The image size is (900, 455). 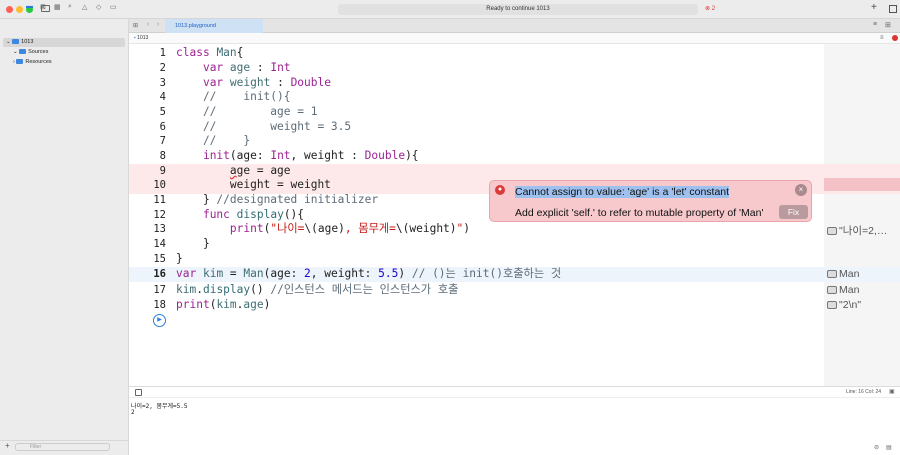 I want to click on forward-icon: ›, so click(x=158, y=24).